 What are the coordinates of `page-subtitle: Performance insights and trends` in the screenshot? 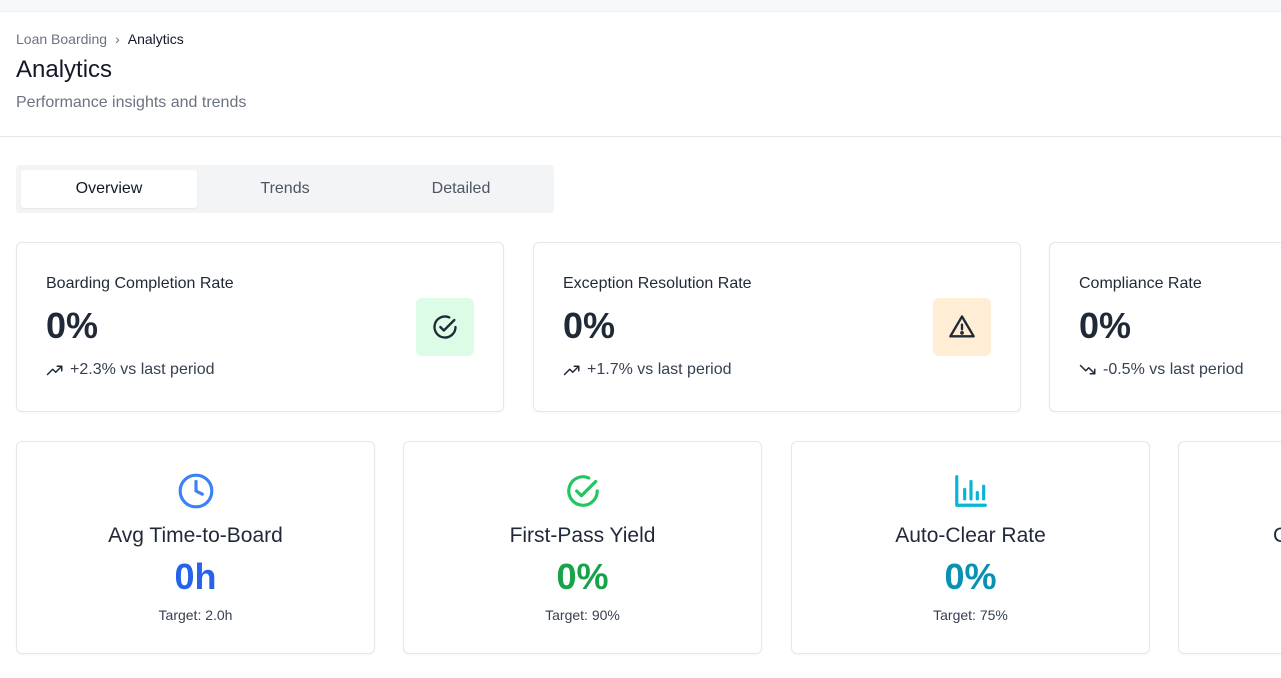 It's located at (131, 102).